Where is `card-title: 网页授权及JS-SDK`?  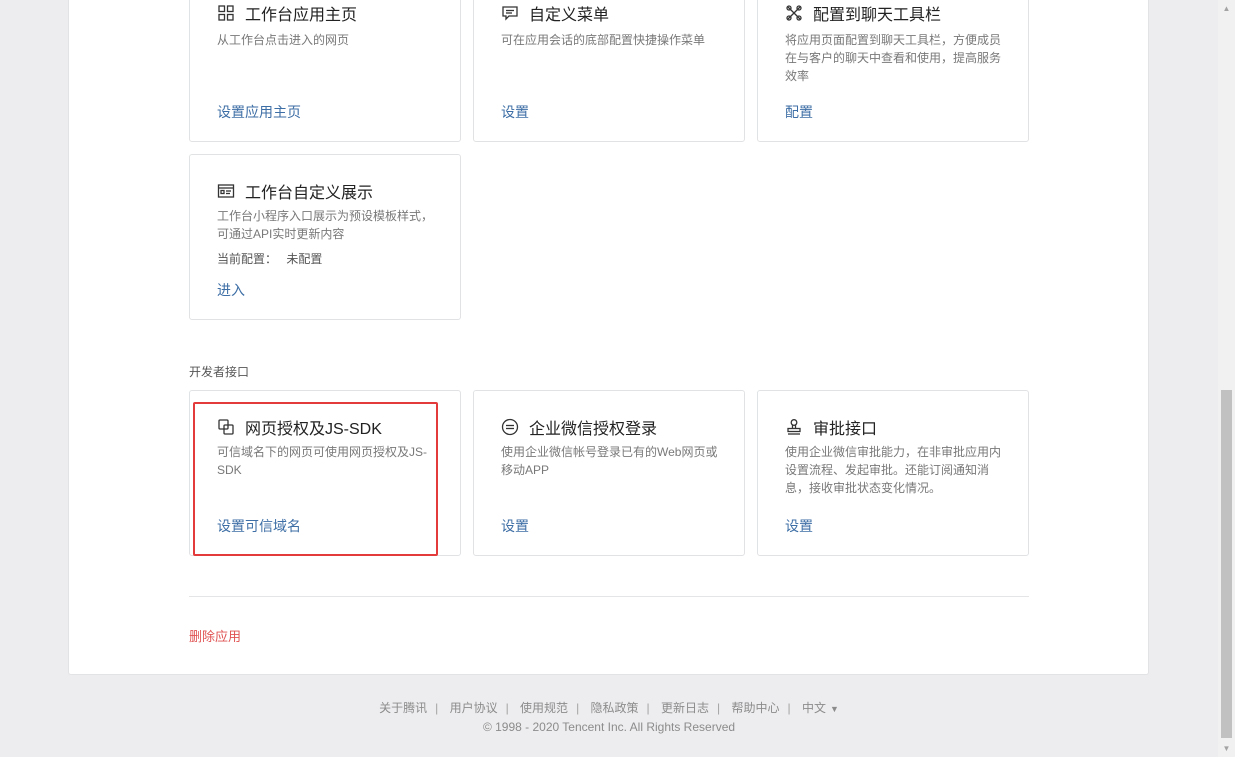 card-title: 网页授权及JS-SDK is located at coordinates (313, 429).